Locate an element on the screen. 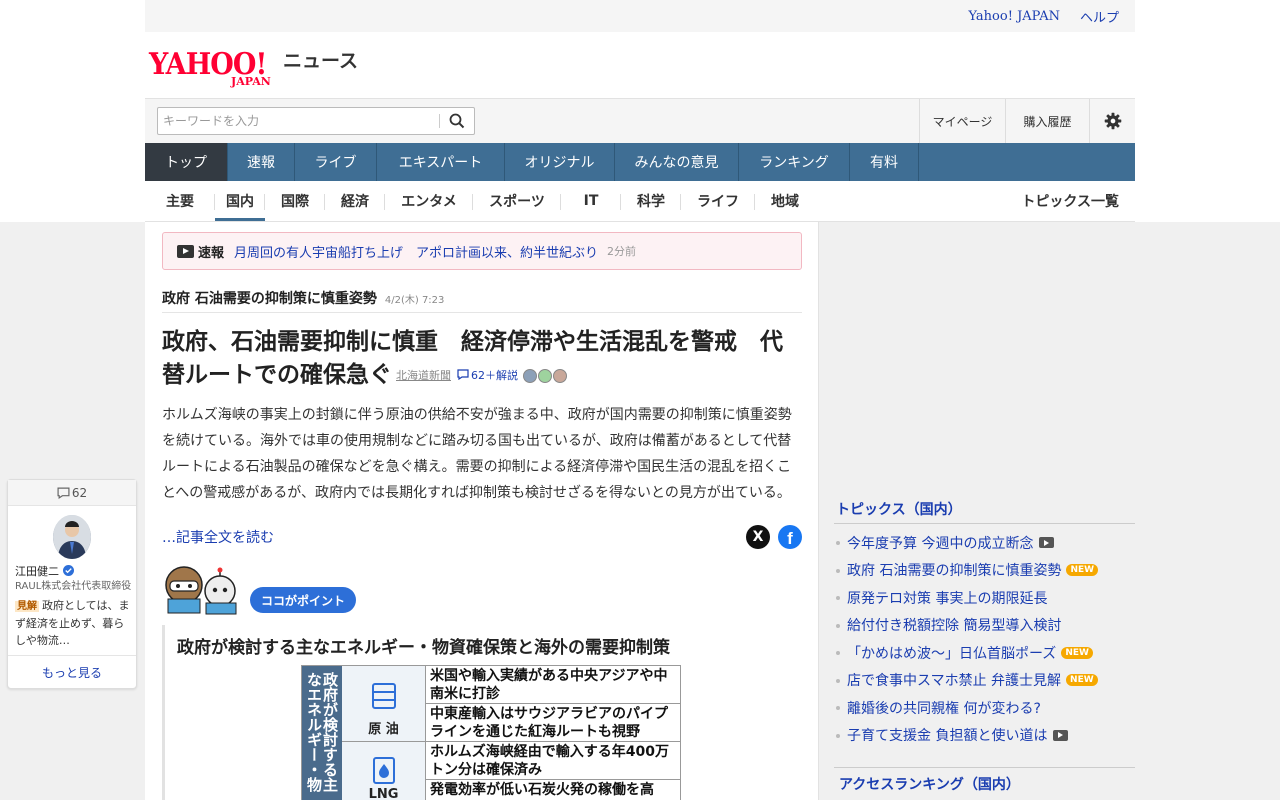 The image size is (1280, 800). category-lng-label: LNG is located at coordinates (383, 793).